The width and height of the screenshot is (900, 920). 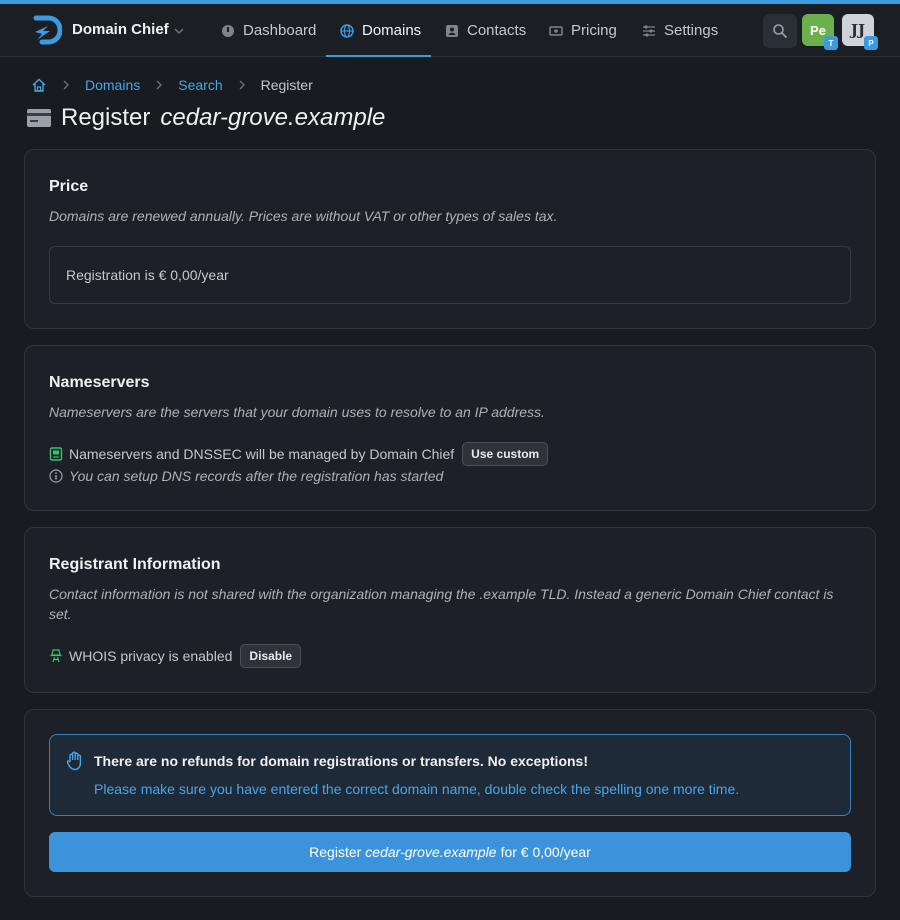 I want to click on avatar-initials: Pe, so click(x=818, y=30).